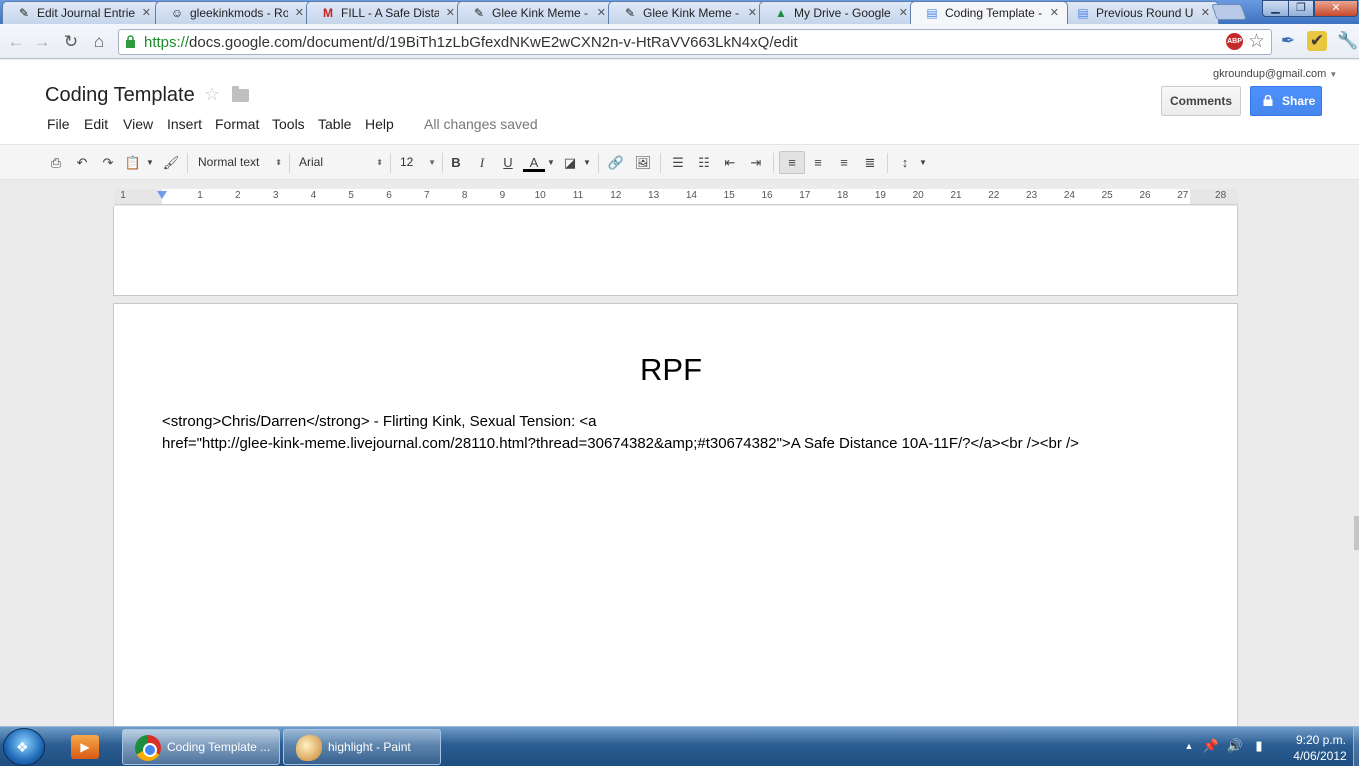 The height and width of the screenshot is (766, 1359). Describe the element at coordinates (24, 747) in the screenshot. I see `start-button: ❖` at that location.